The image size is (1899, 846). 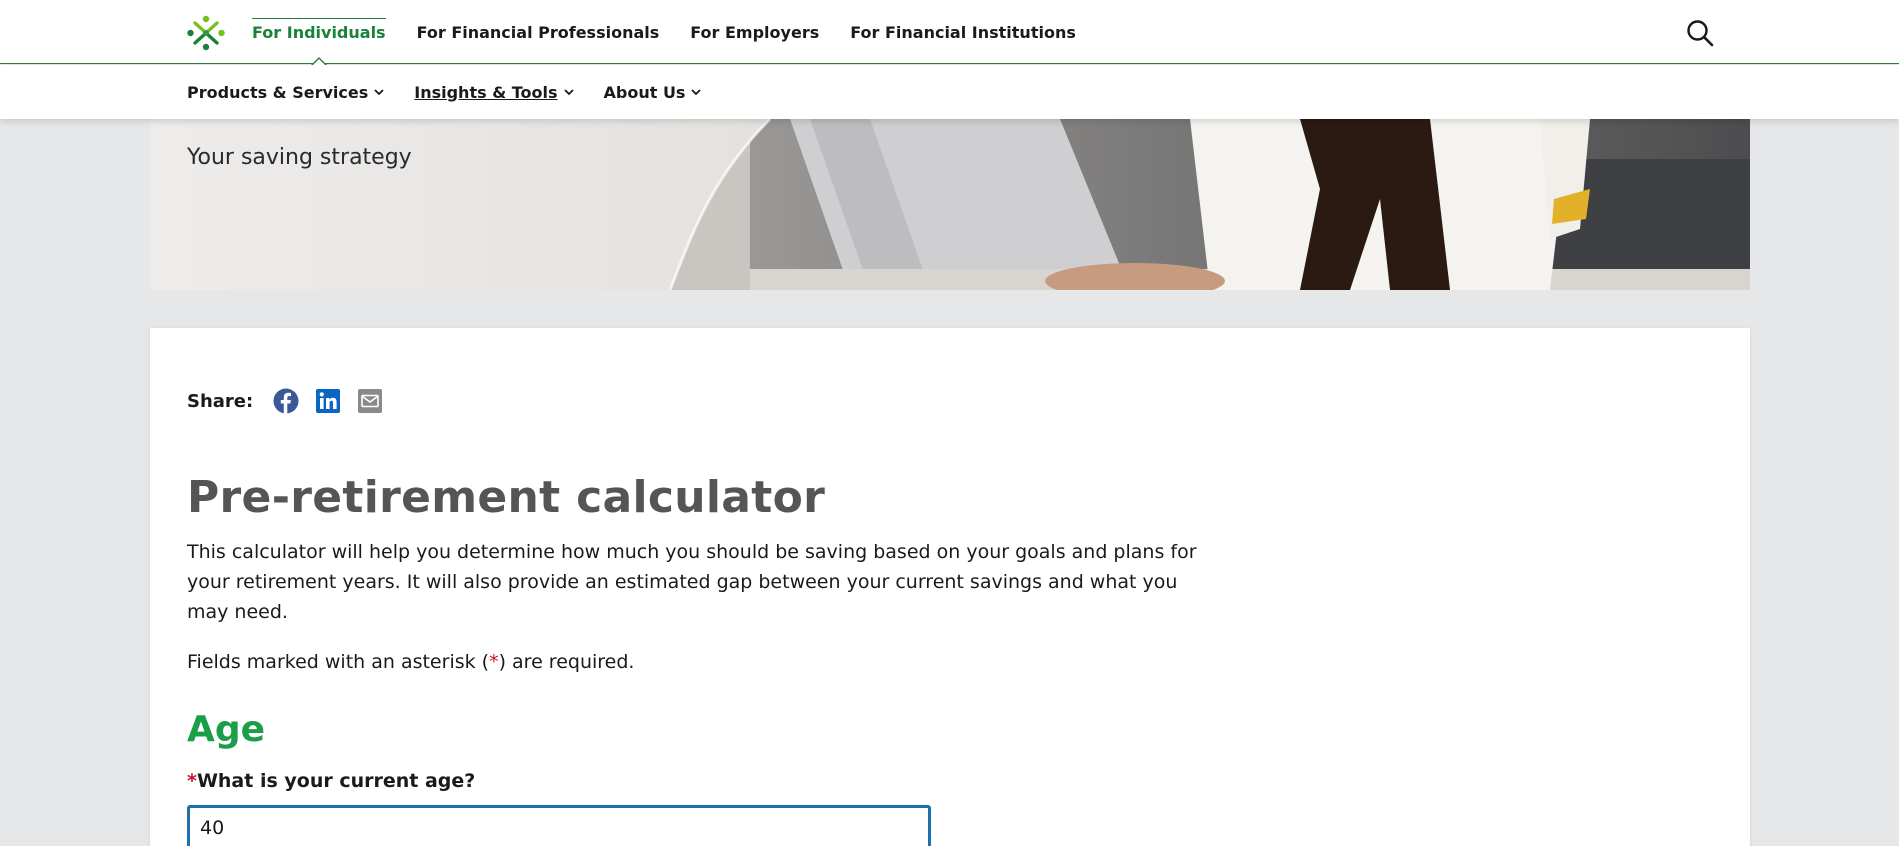 I want to click on facebook-icon, so click(x=286, y=401).